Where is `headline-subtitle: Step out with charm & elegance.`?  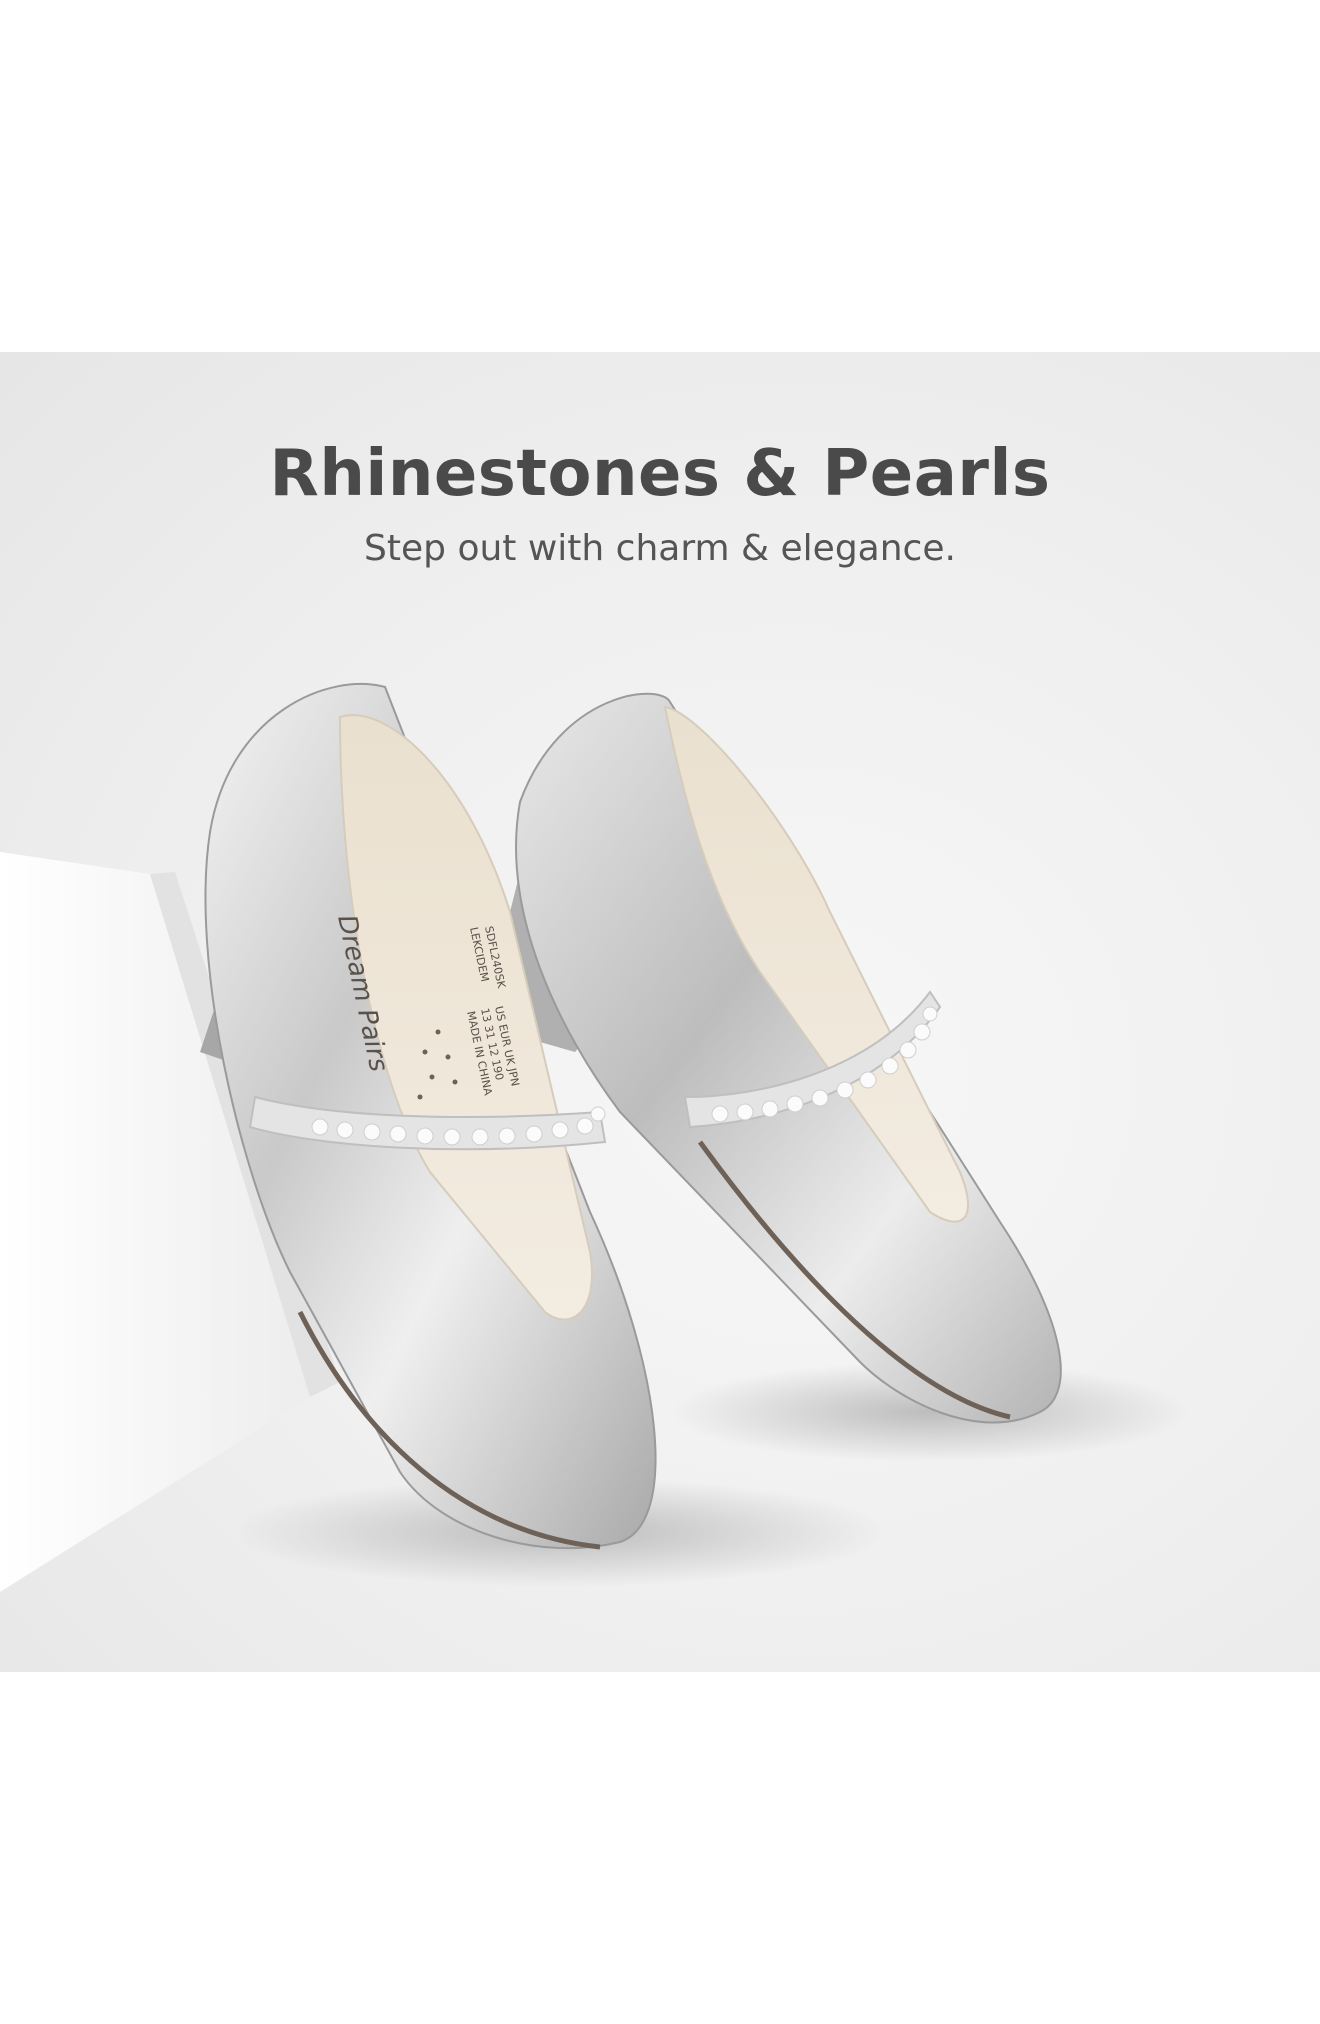 headline-subtitle: Step out with charm & elegance. is located at coordinates (660, 548).